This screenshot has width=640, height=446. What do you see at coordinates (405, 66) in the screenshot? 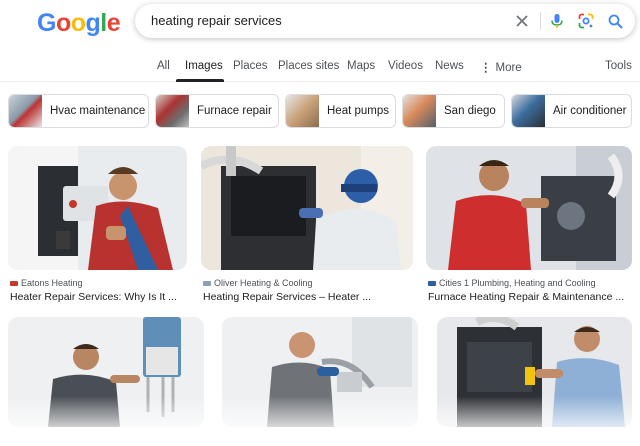
I see `tab-videos: Videos` at bounding box center [405, 66].